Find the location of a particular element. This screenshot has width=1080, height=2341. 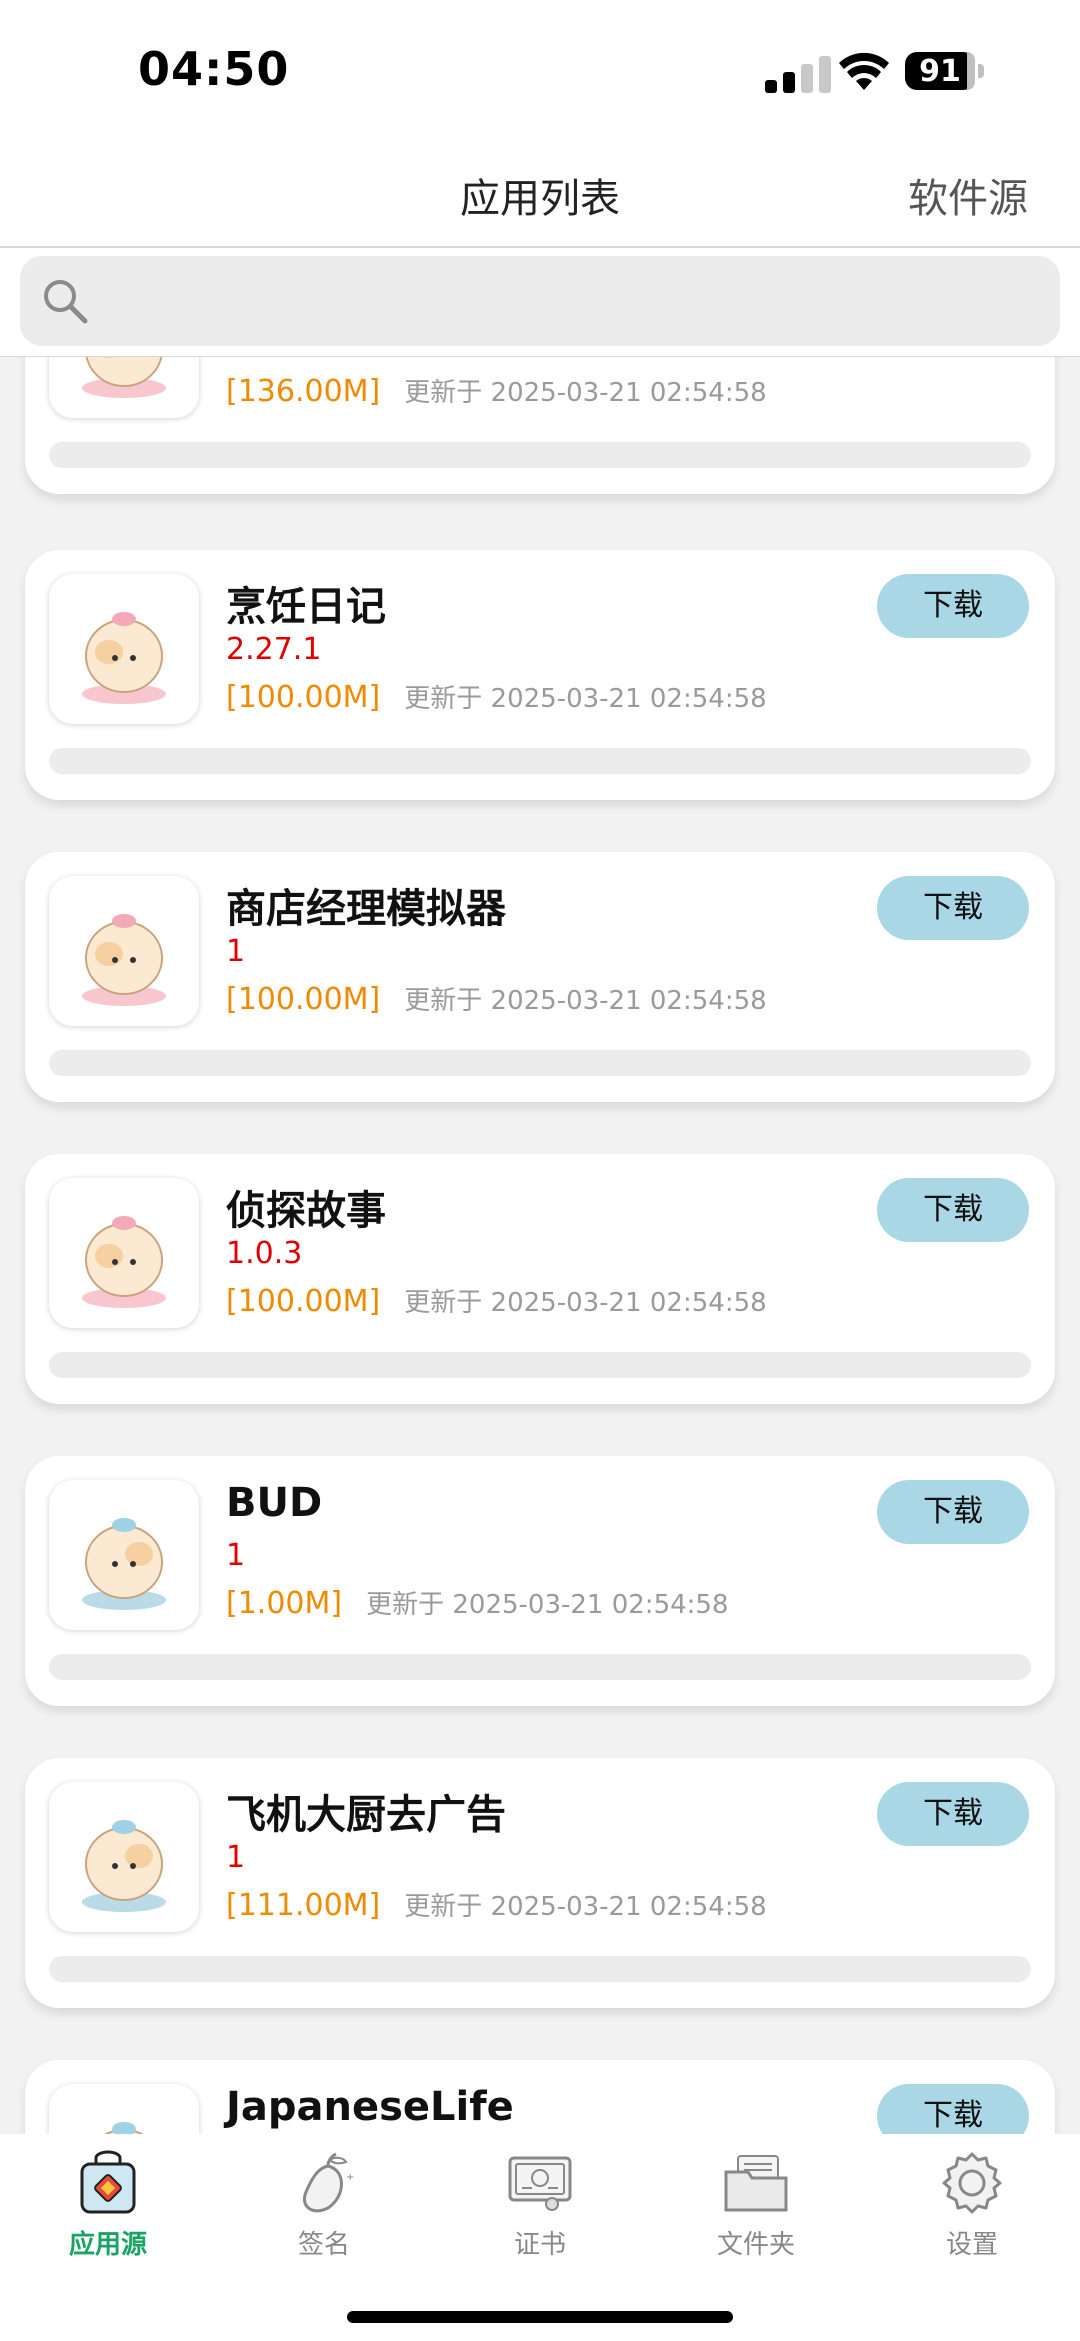

home-indicator is located at coordinates (540, 2317).